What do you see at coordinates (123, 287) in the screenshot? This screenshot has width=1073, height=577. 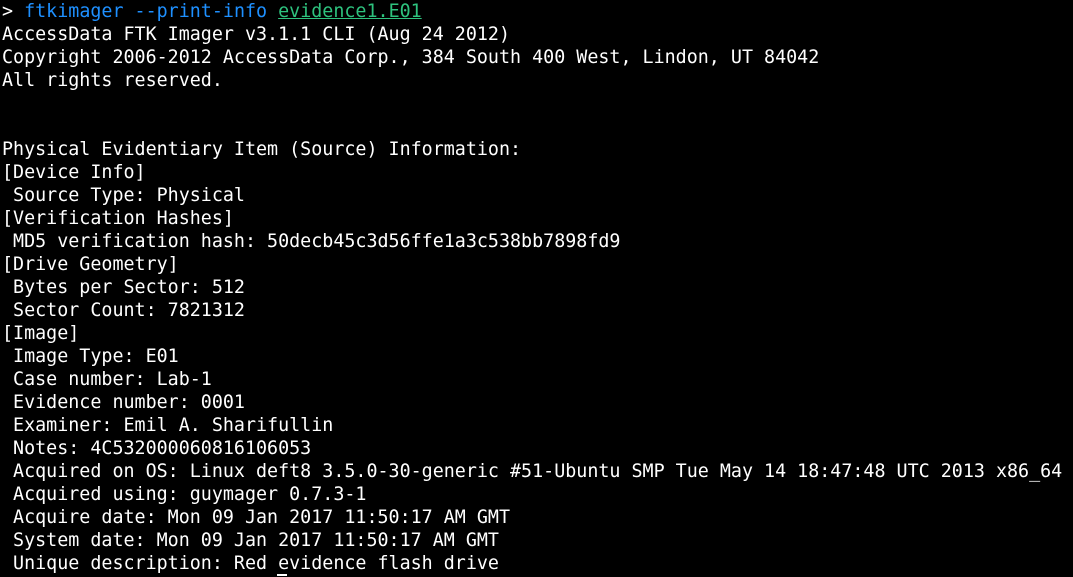 I see `output-line-bytes-per-sector: Bytes per Sector: 512` at bounding box center [123, 287].